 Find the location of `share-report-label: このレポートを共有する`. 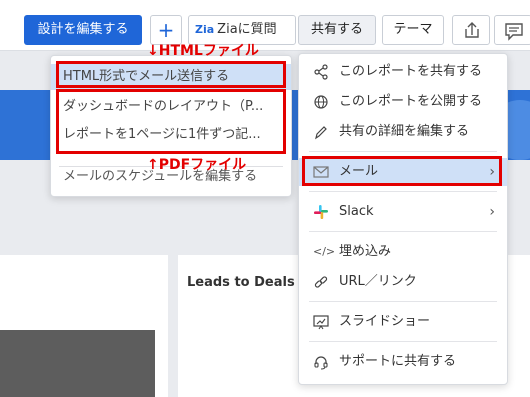

share-report-label: このレポートを共有する is located at coordinates (411, 71).